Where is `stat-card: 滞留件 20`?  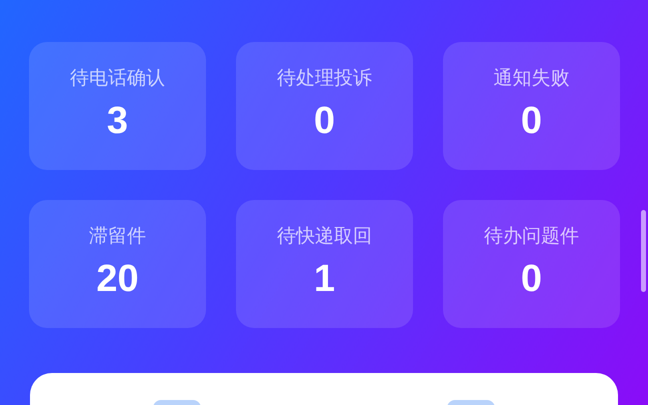
stat-card: 滞留件 20 is located at coordinates (117, 264).